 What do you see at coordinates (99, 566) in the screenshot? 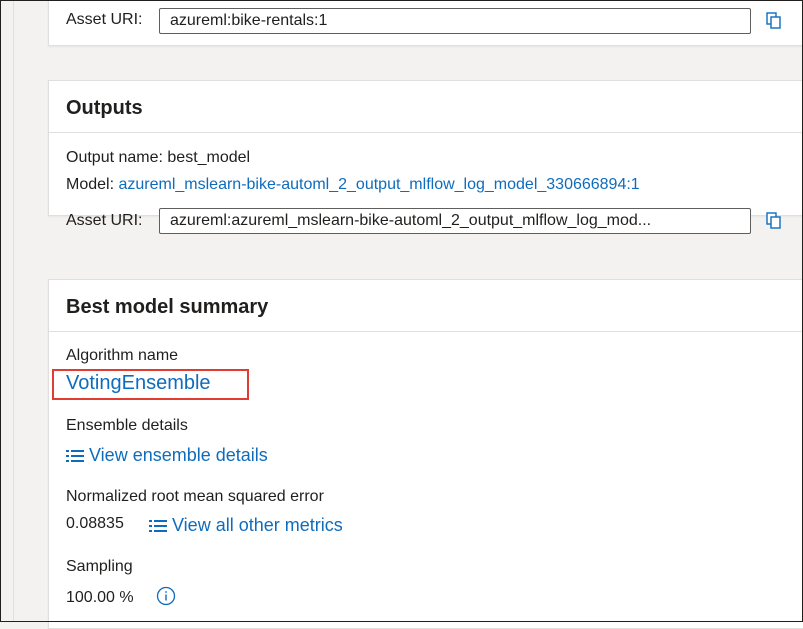
I see `sampling-label: Sampling` at bounding box center [99, 566].